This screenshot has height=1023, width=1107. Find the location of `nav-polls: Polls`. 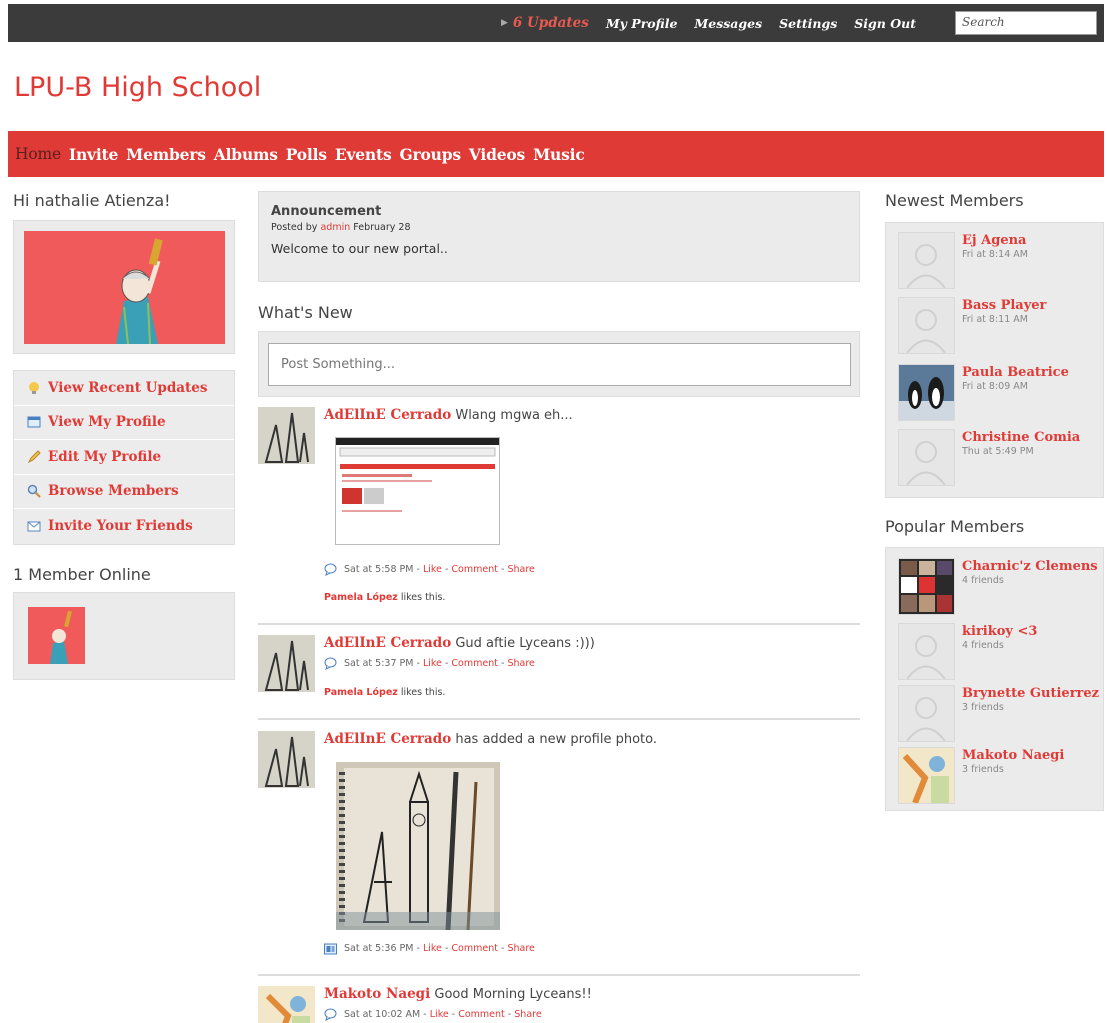

nav-polls: Polls is located at coordinates (306, 154).